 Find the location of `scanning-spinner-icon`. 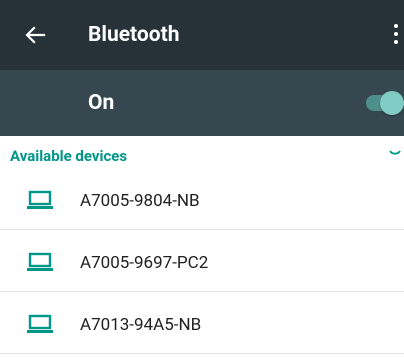

scanning-spinner-icon is located at coordinates (395, 152).